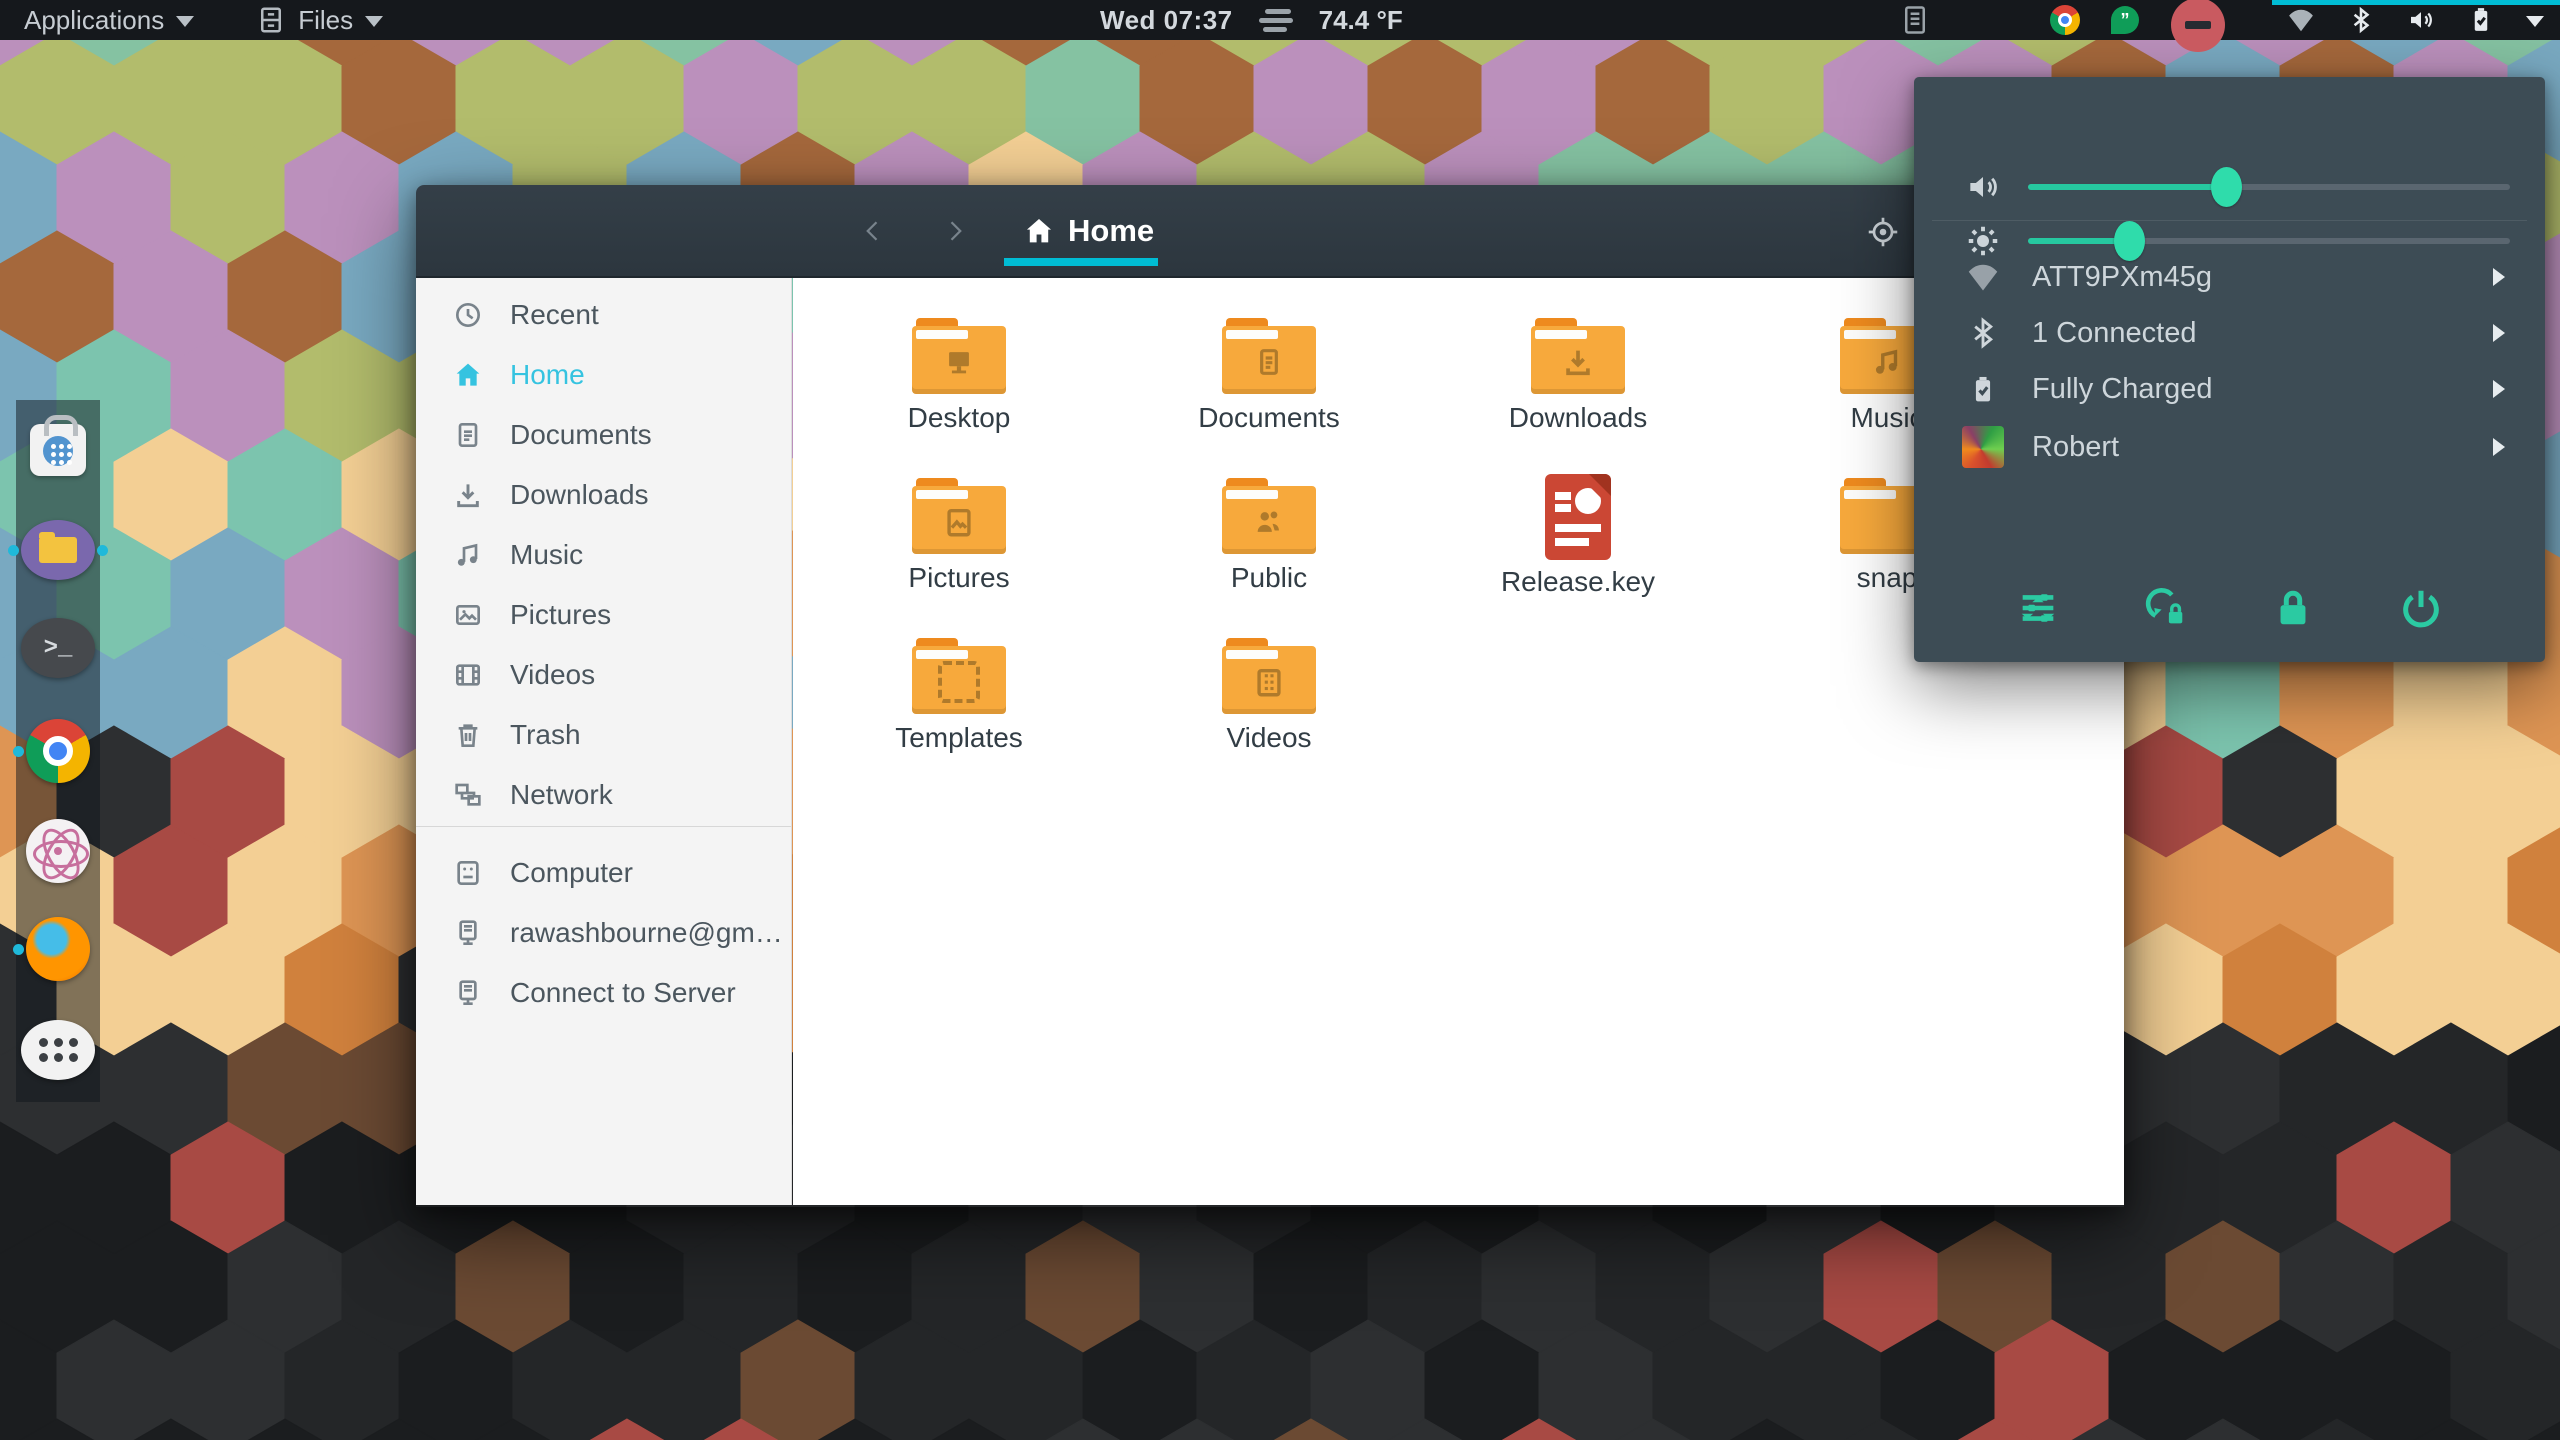 This screenshot has width=2560, height=1440. I want to click on recent-icon, so click(468, 315).